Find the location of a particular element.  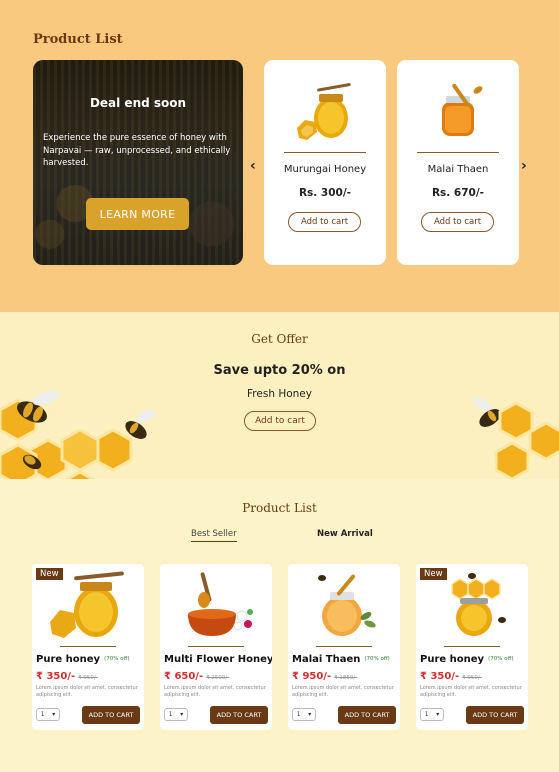

tab-best-seller: Best Seller is located at coordinates (214, 535).